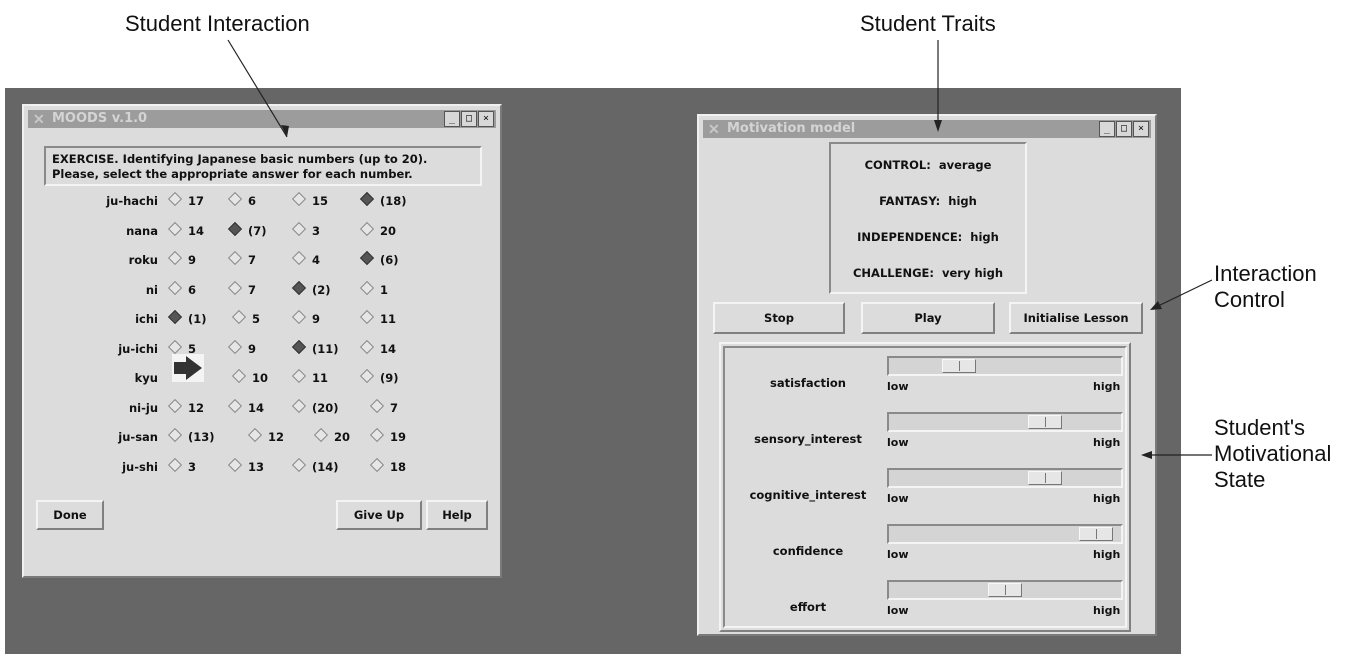  Describe the element at coordinates (387, 435) in the screenshot. I see `answer-option: 19` at that location.